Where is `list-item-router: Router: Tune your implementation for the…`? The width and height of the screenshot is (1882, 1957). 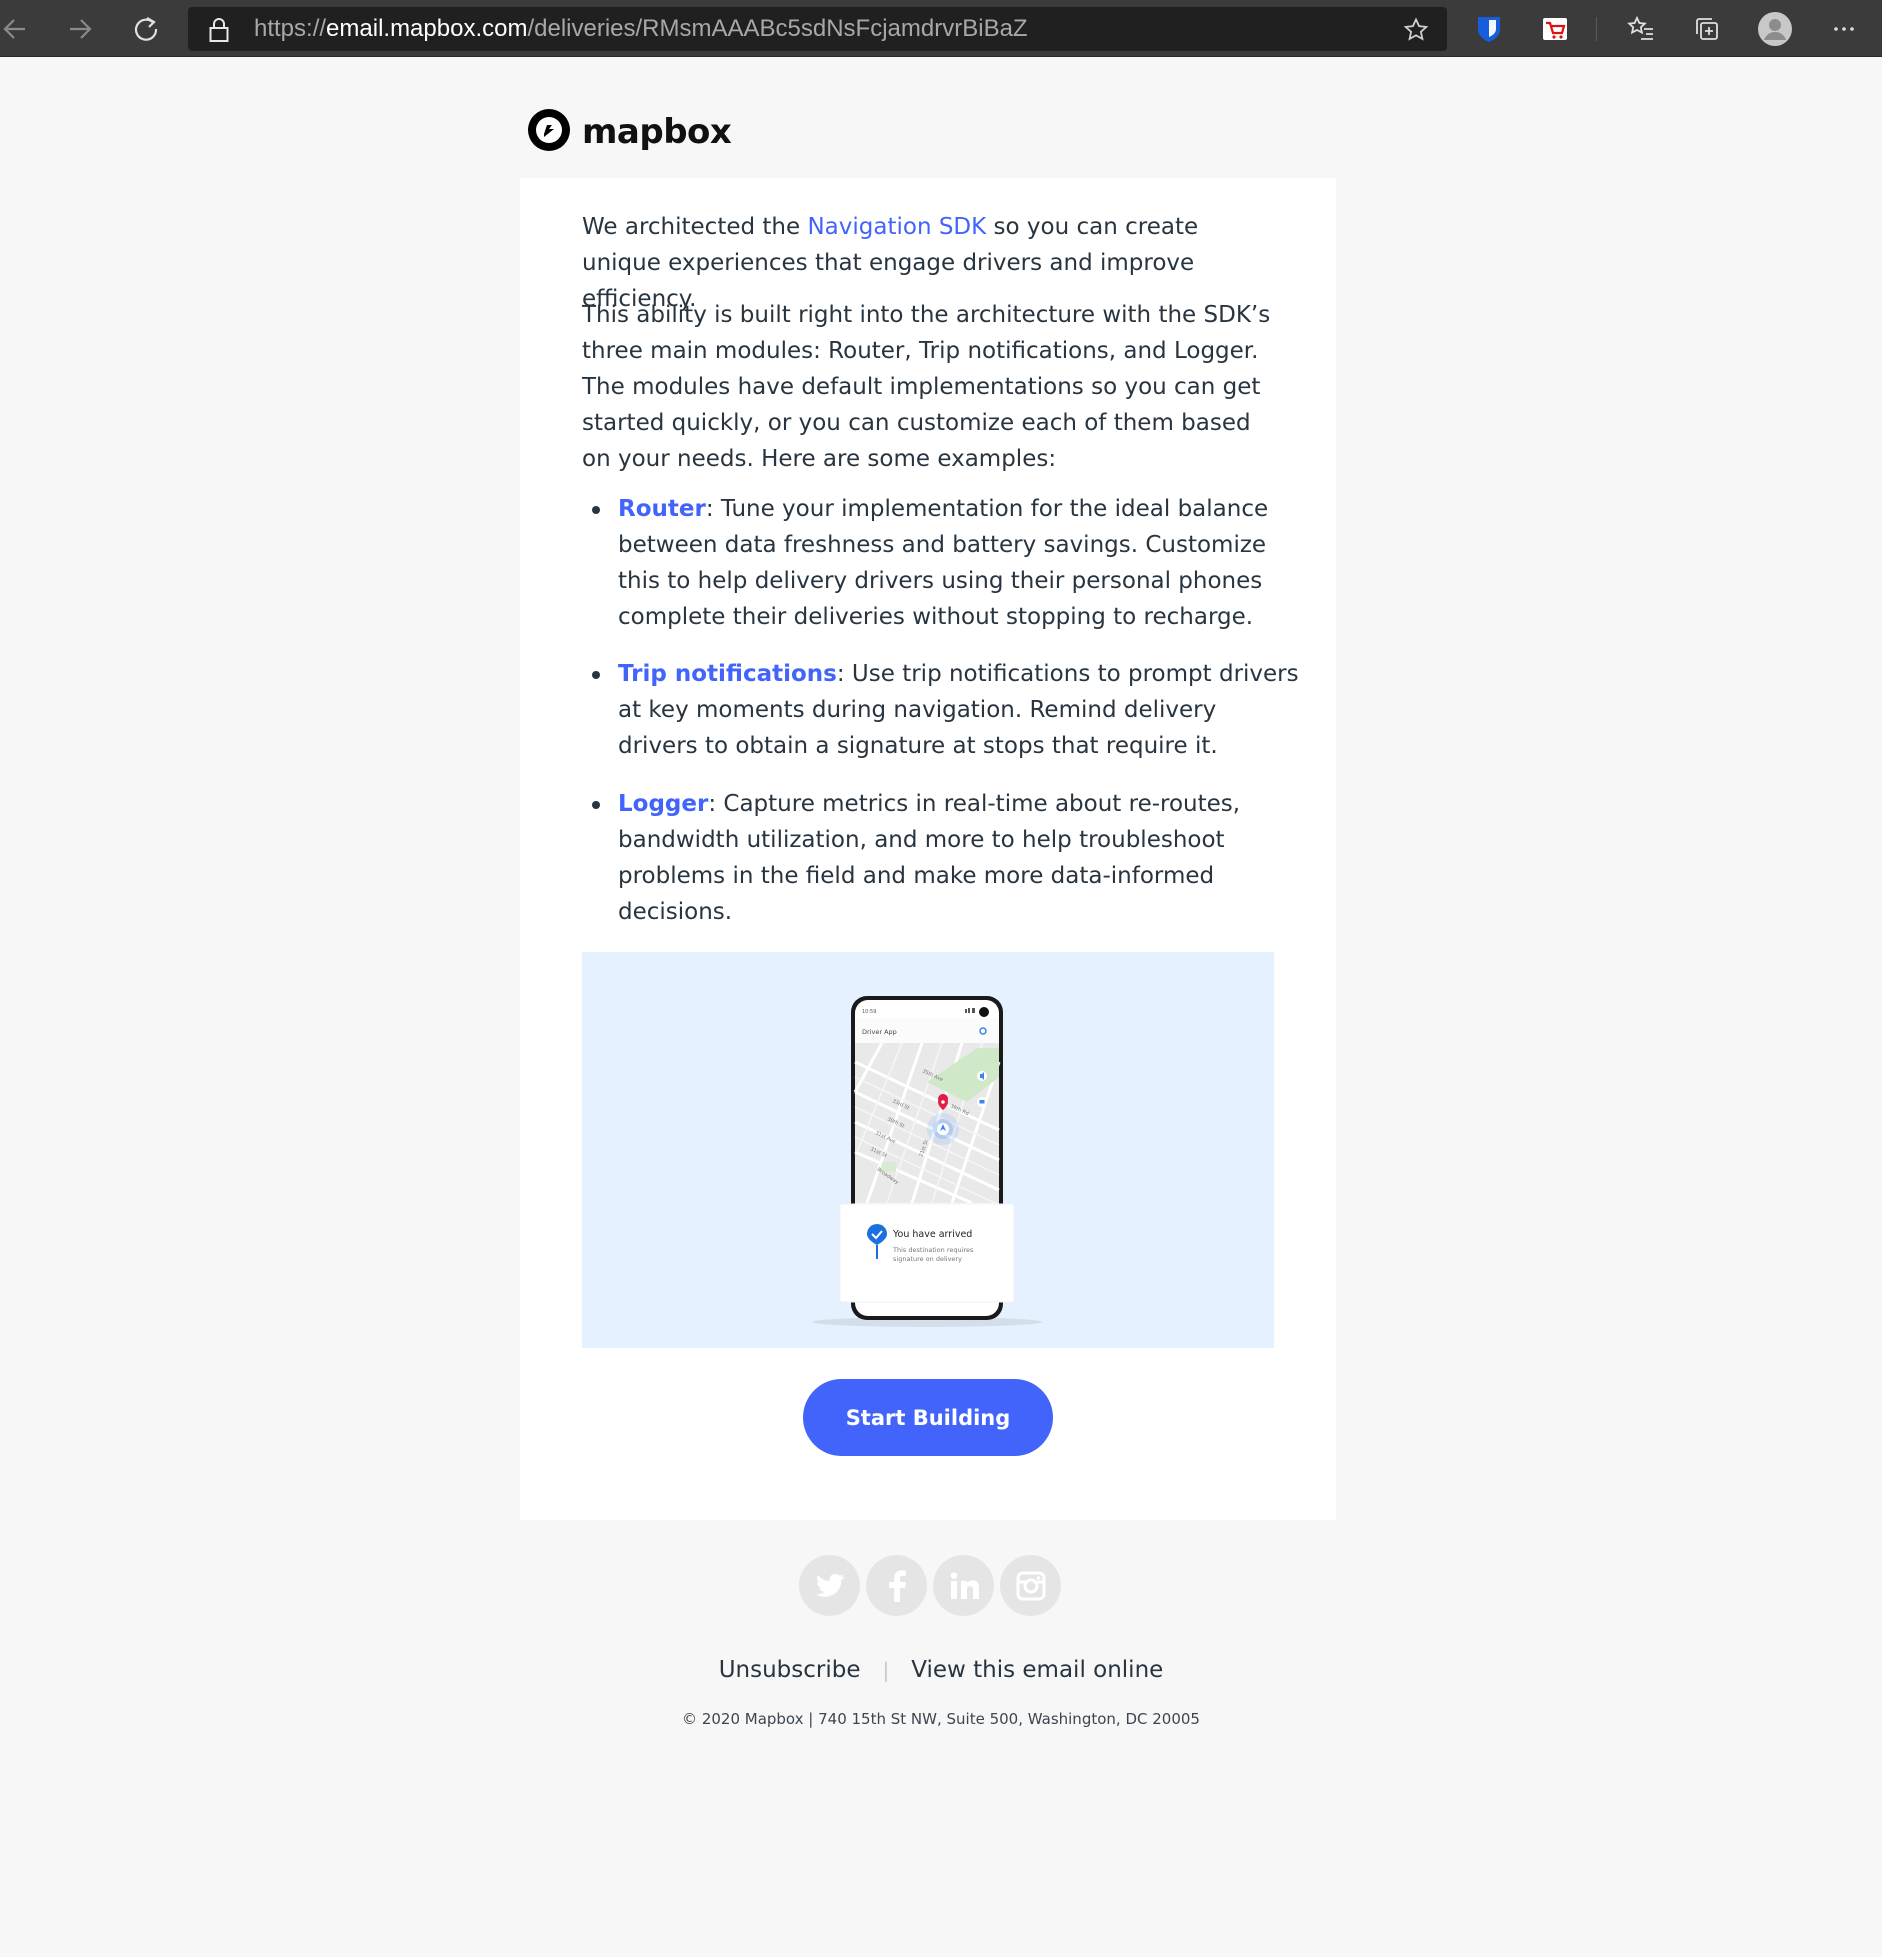 list-item-router: Router: Tune your implementation for the… is located at coordinates (942, 573).